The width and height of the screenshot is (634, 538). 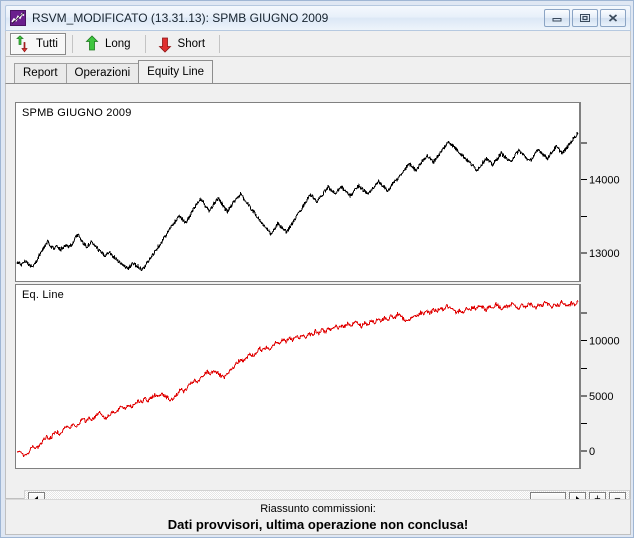 I want to click on toolbar-button-short-label: Short, so click(x=191, y=43).